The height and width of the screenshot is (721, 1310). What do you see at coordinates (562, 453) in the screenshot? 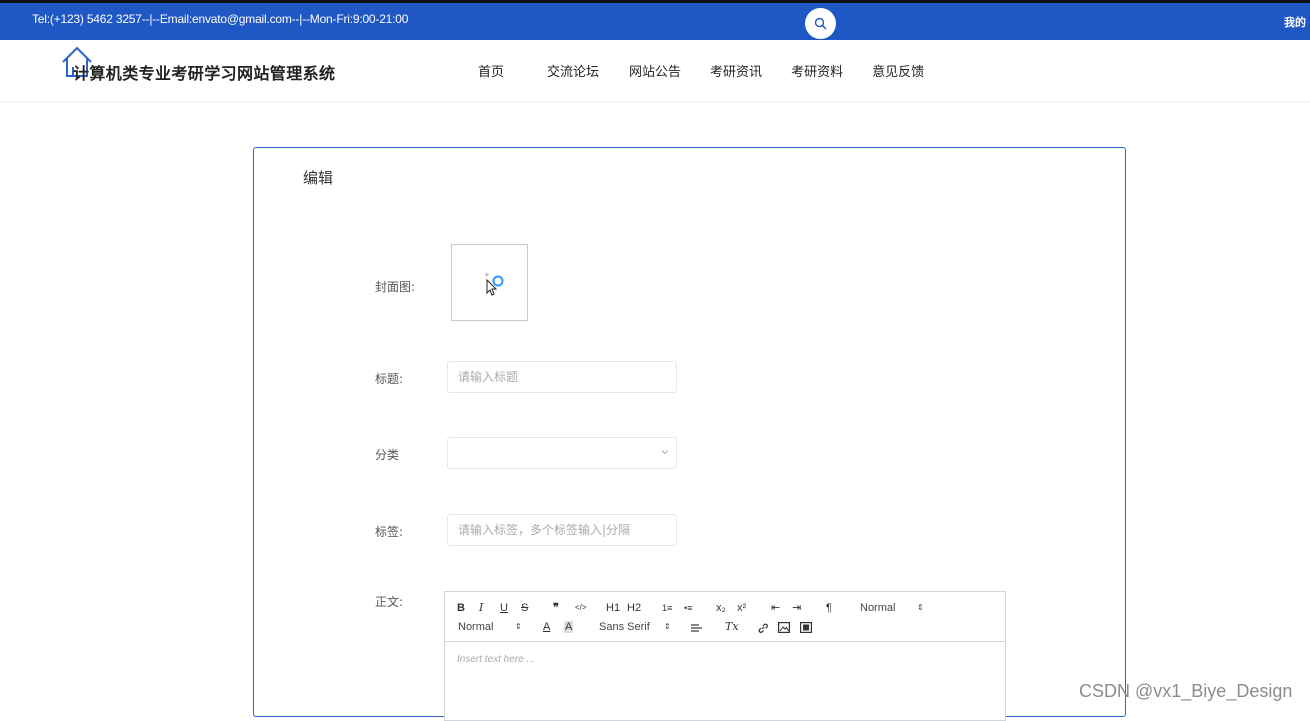
I see `category-select` at bounding box center [562, 453].